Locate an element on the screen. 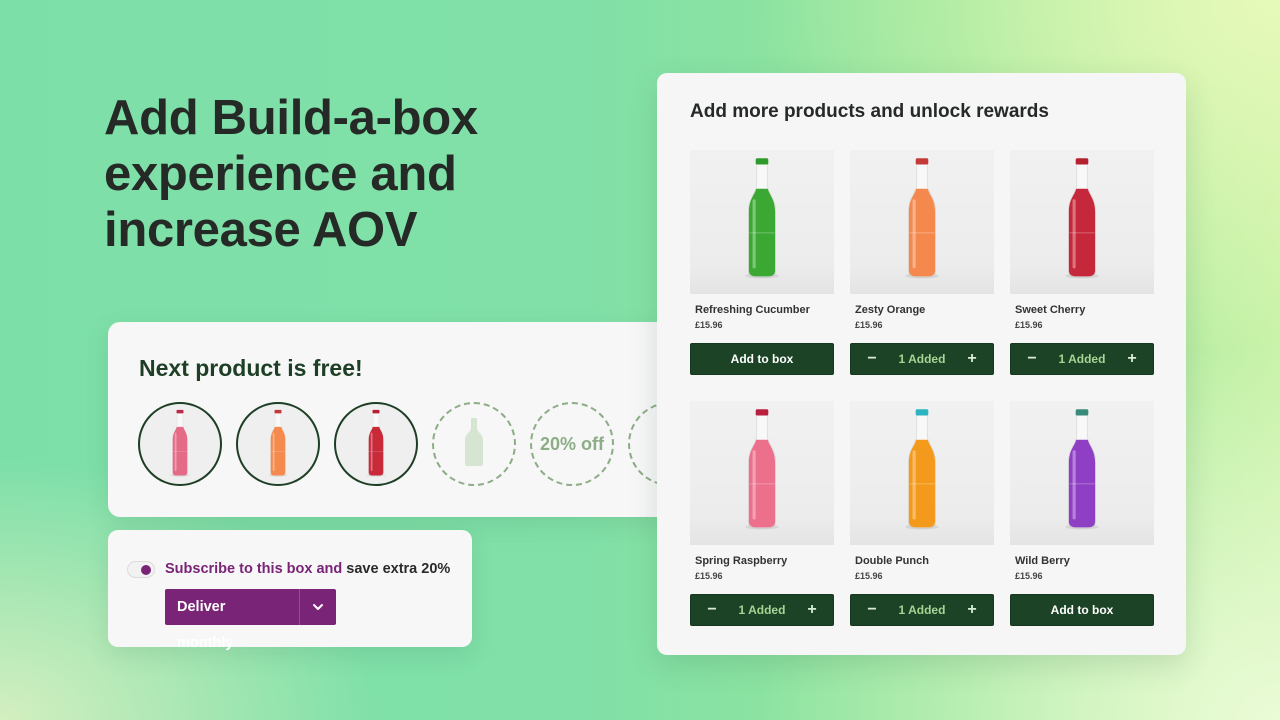 This screenshot has width=1280, height=720. subscribe-label: Subscribe to this box and save extra 20% is located at coordinates (307, 569).